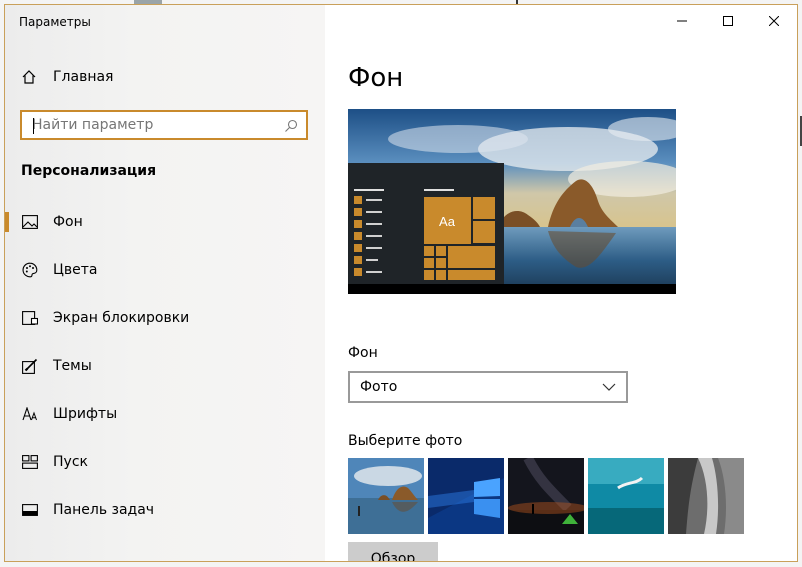  What do you see at coordinates (30, 366) in the screenshot?
I see `themes-icon` at bounding box center [30, 366].